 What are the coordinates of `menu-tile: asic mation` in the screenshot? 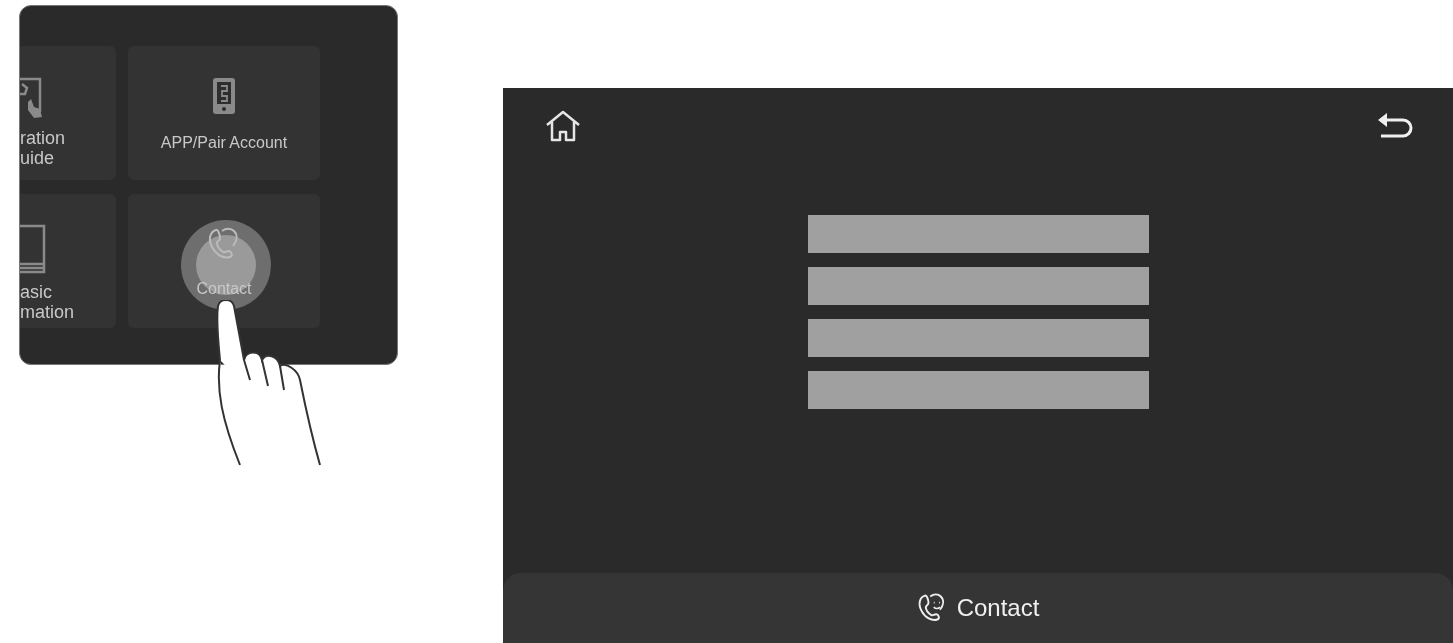 It's located at (68, 261).